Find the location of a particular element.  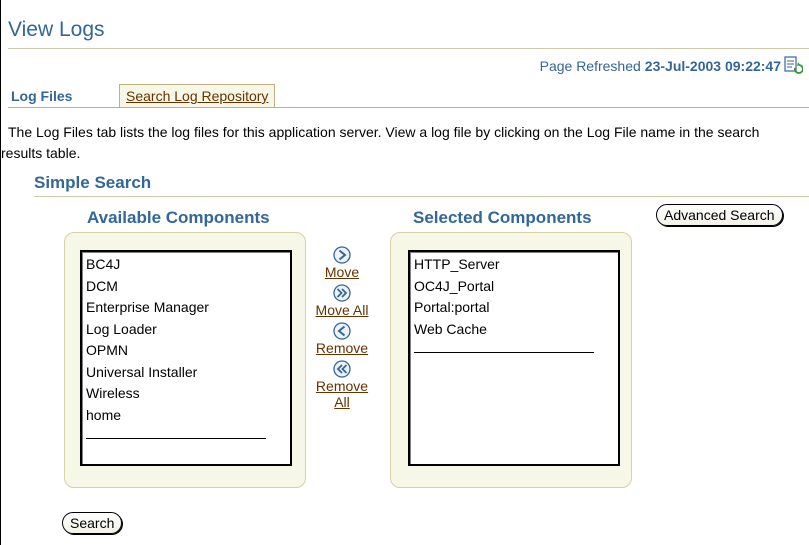

remove-all-label-line1: Remove is located at coordinates (342, 386).